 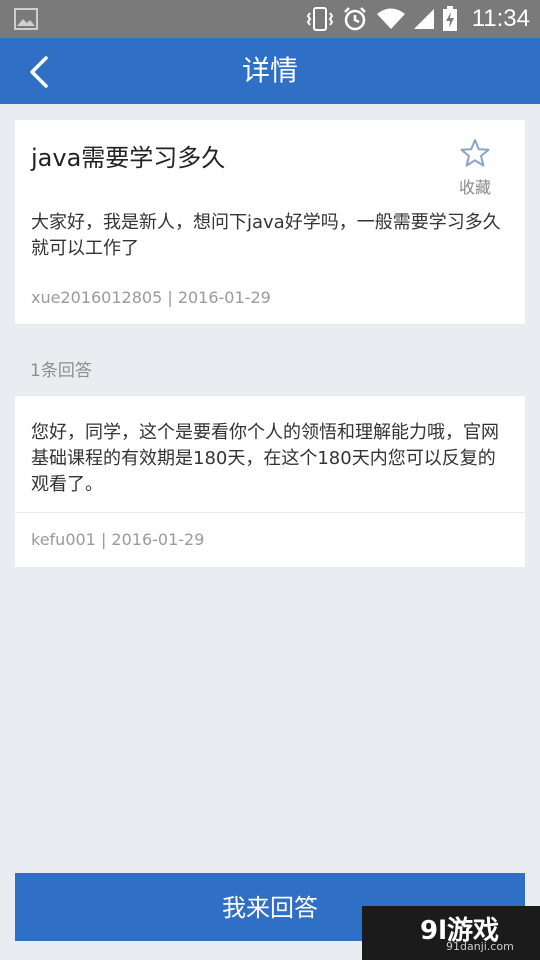 What do you see at coordinates (475, 168) in the screenshot?
I see `favorite-button: 收藏` at bounding box center [475, 168].